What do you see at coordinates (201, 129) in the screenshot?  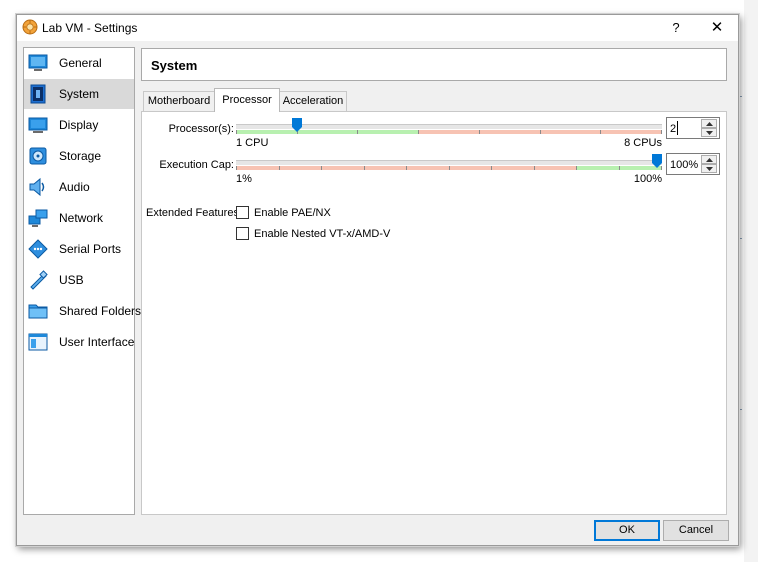 I see `processors-label: Processor(s):` at bounding box center [201, 129].